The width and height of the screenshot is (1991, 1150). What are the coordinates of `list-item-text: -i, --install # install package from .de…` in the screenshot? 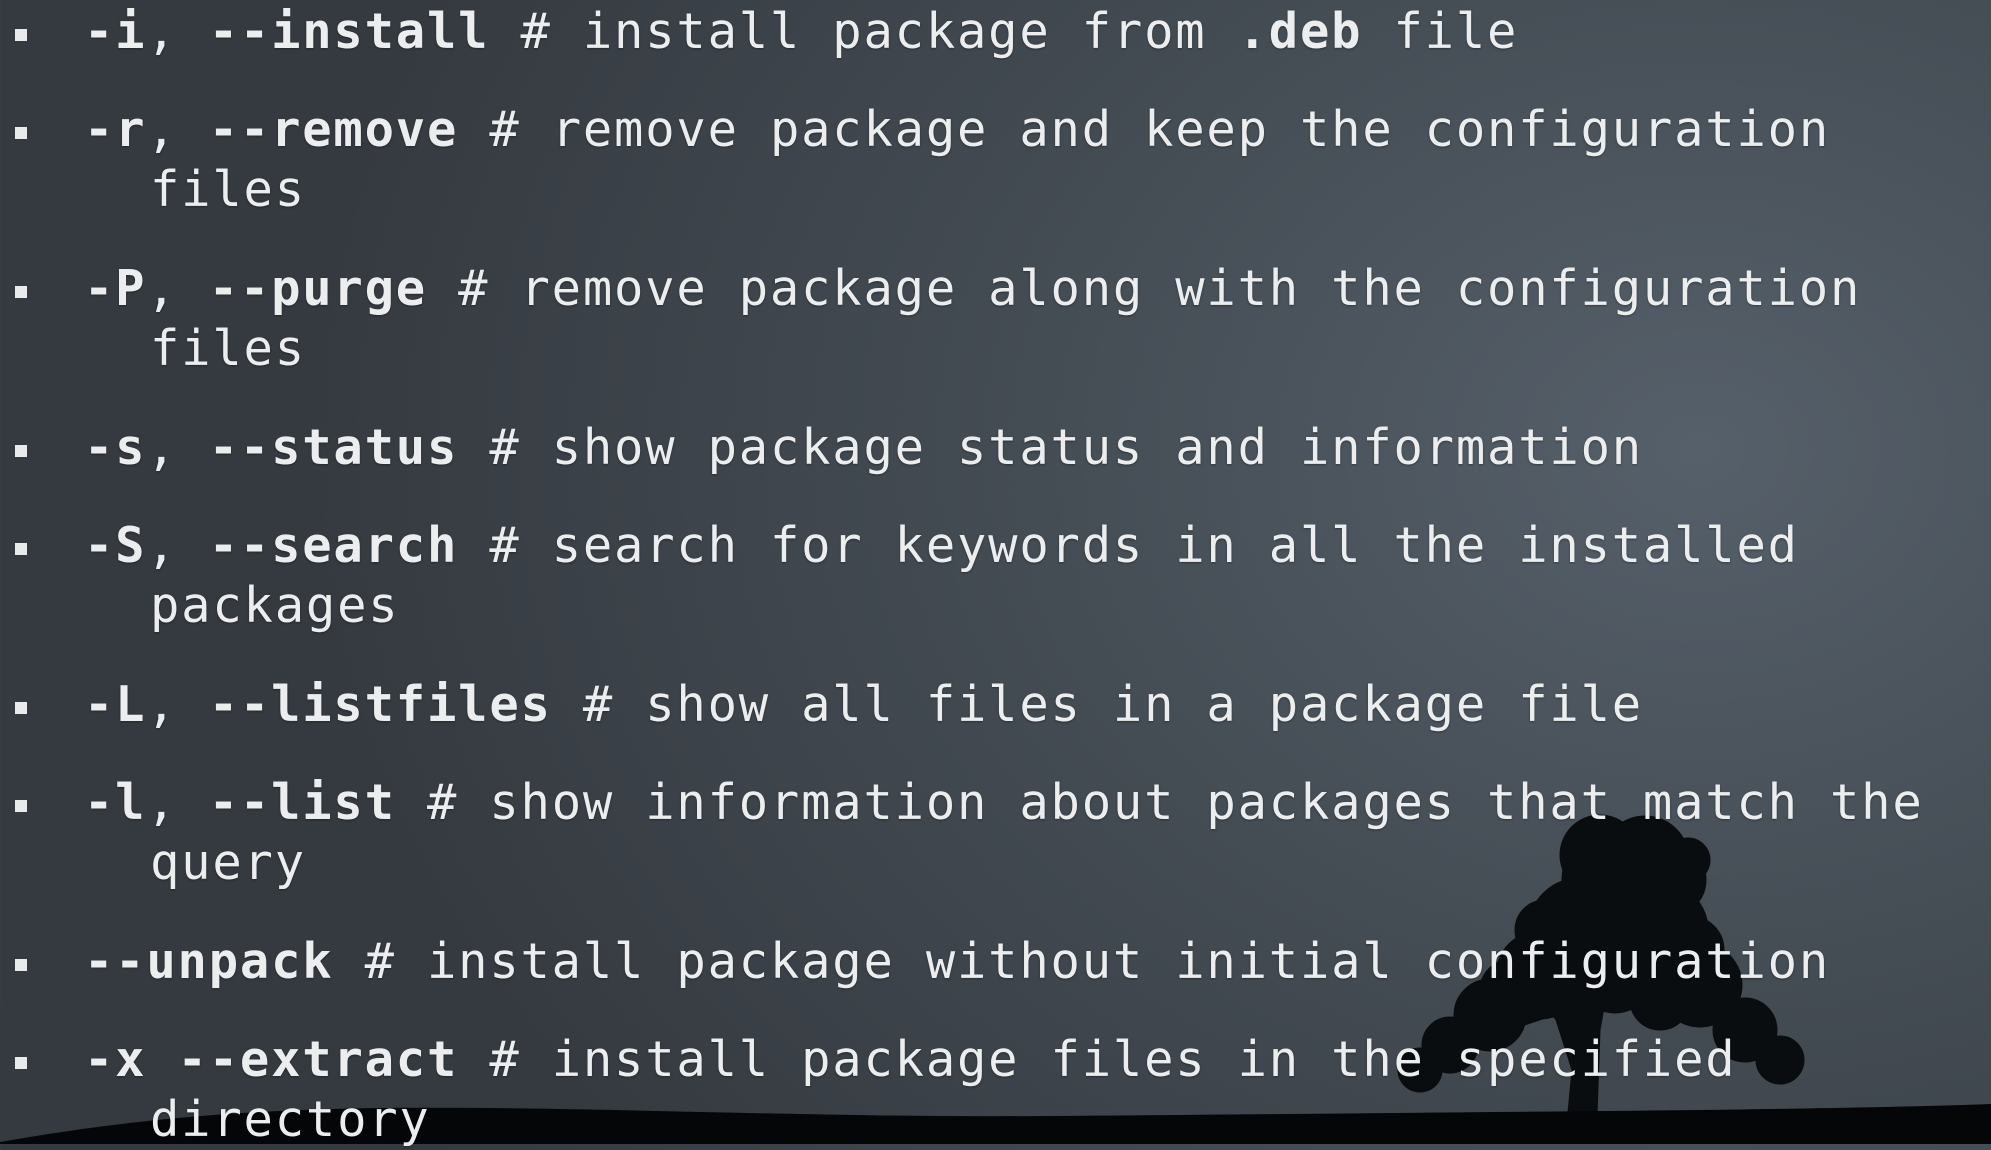 It's located at (801, 32).